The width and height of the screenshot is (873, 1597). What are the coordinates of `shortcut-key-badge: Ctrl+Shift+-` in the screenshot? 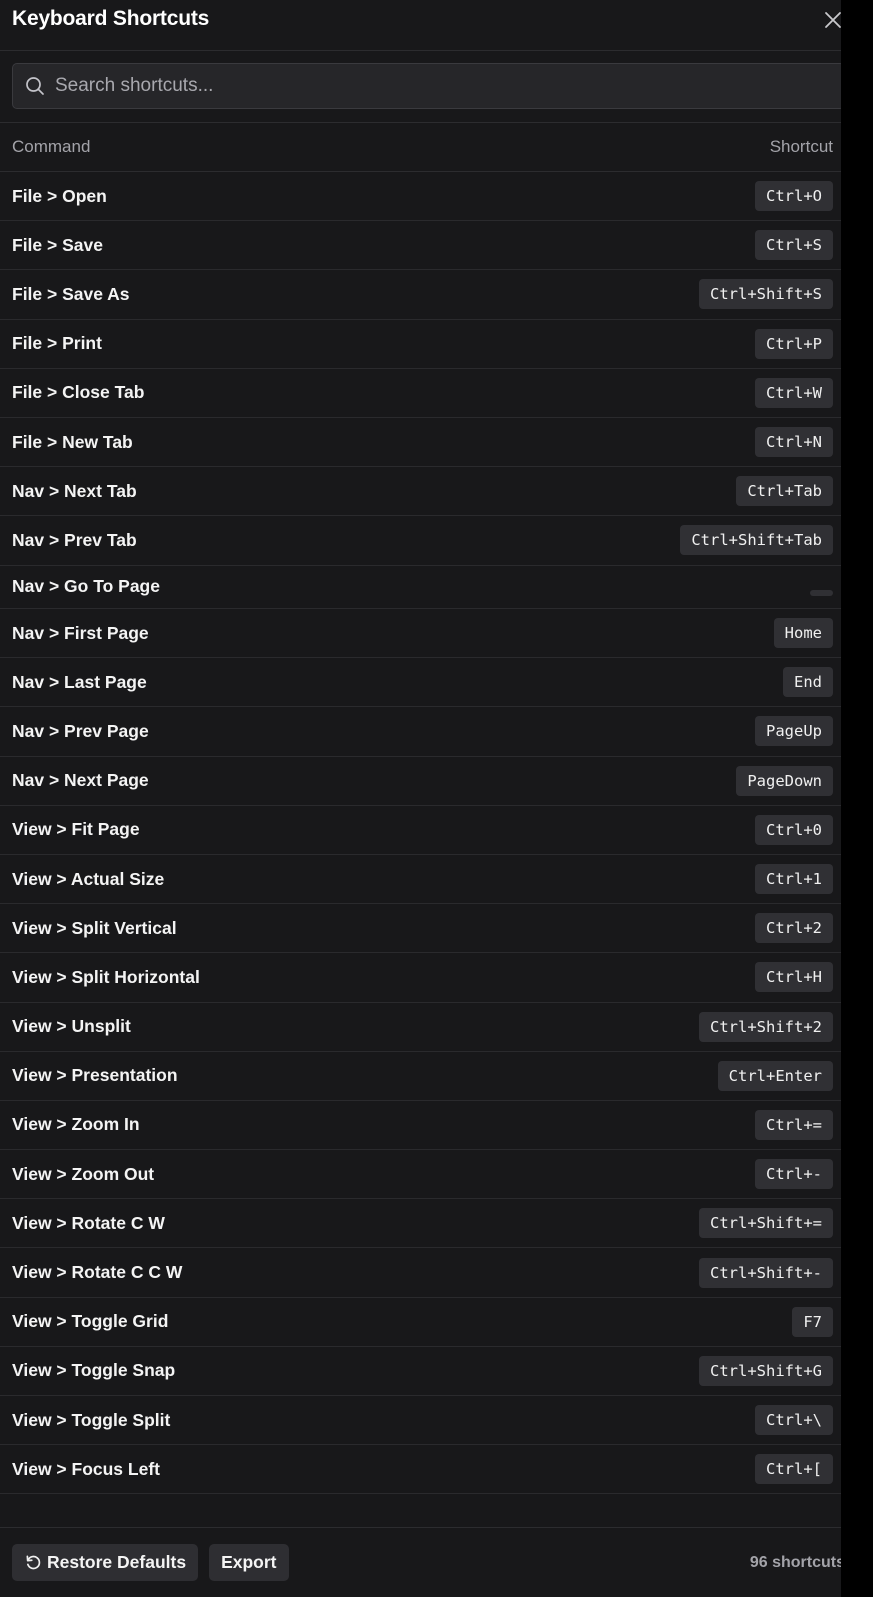 It's located at (766, 1272).